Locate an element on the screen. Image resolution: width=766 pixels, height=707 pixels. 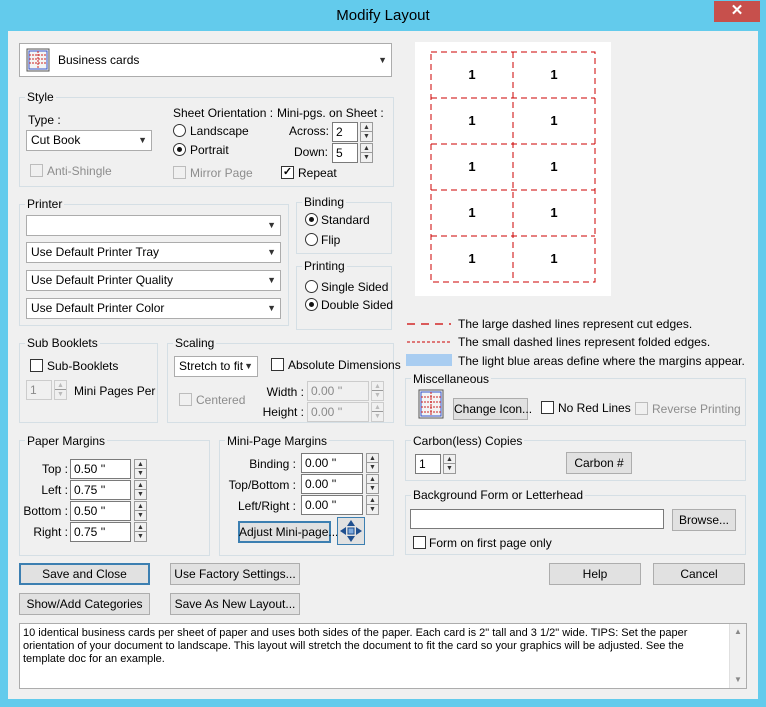
width-field: 0.00 '' is located at coordinates (338, 391).